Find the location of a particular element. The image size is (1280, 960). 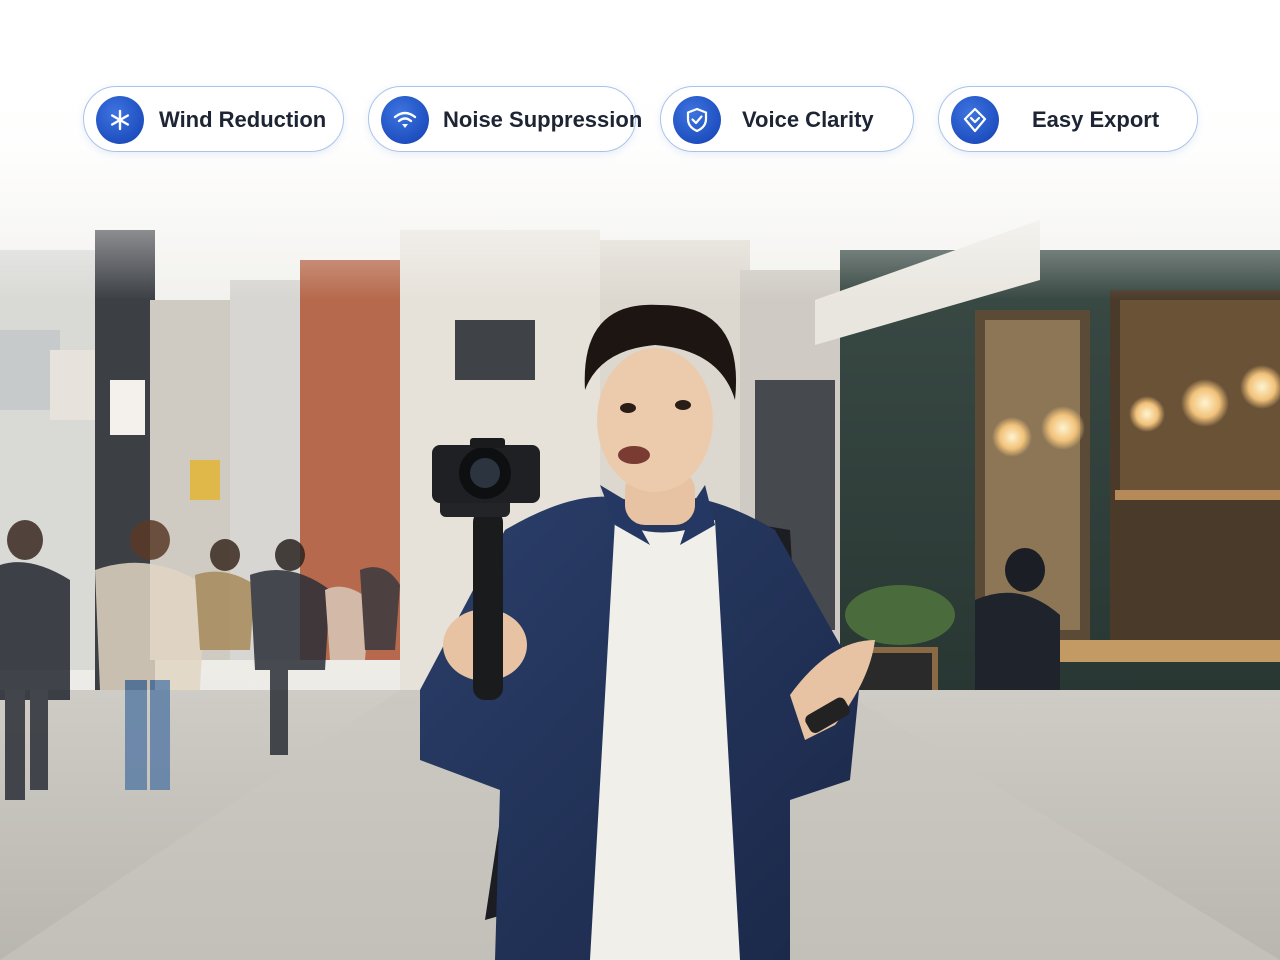

feature-pill-voice-clarity: Voice Clarity is located at coordinates (787, 119).